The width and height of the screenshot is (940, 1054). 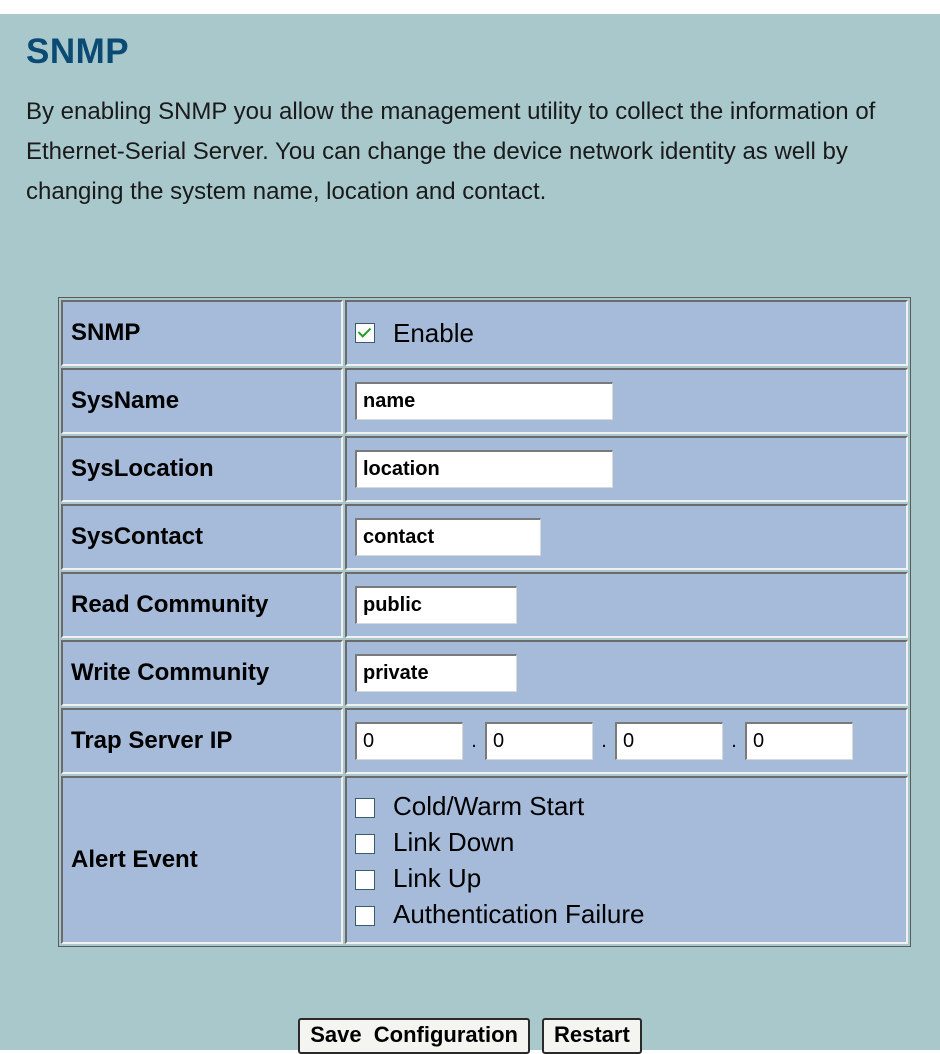 What do you see at coordinates (202, 860) in the screenshot?
I see `alert-event-label: Alert Event` at bounding box center [202, 860].